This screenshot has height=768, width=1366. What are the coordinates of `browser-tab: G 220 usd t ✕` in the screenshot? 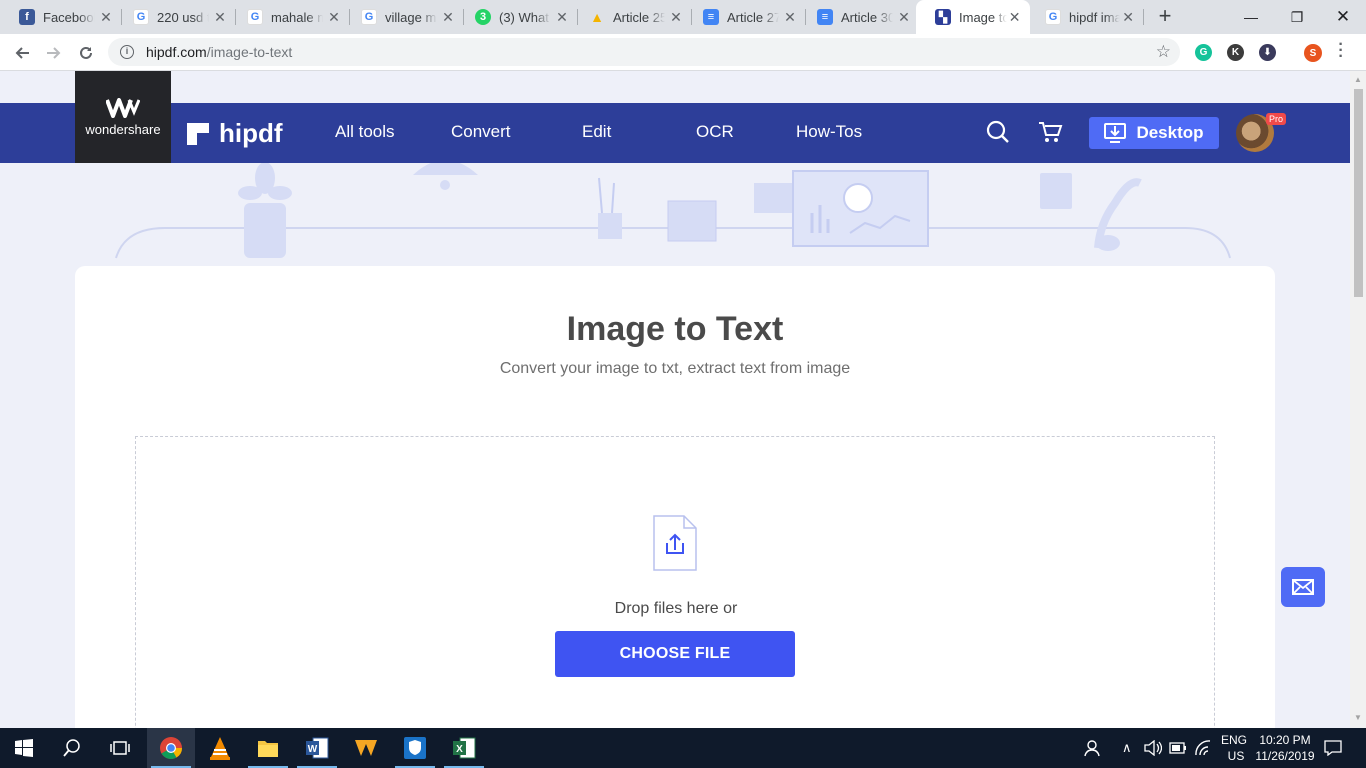 It's located at (175, 17).